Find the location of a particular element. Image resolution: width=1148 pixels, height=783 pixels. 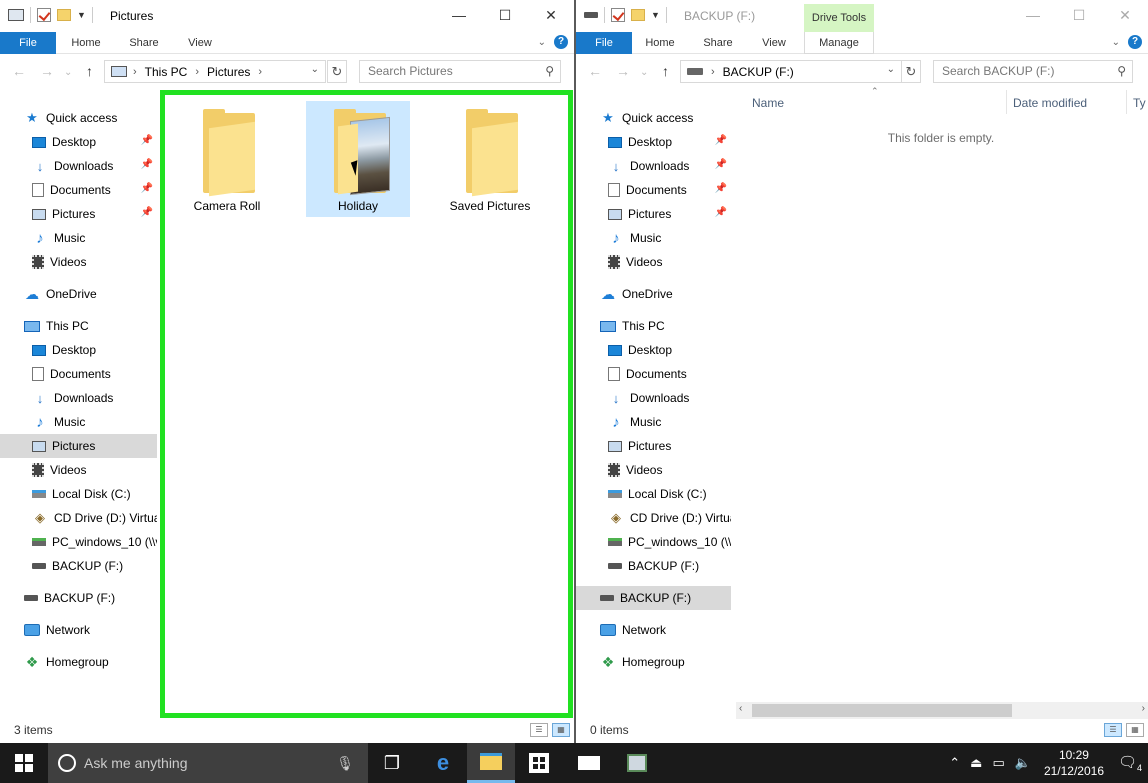

properties-icon is located at coordinates (618, 15).